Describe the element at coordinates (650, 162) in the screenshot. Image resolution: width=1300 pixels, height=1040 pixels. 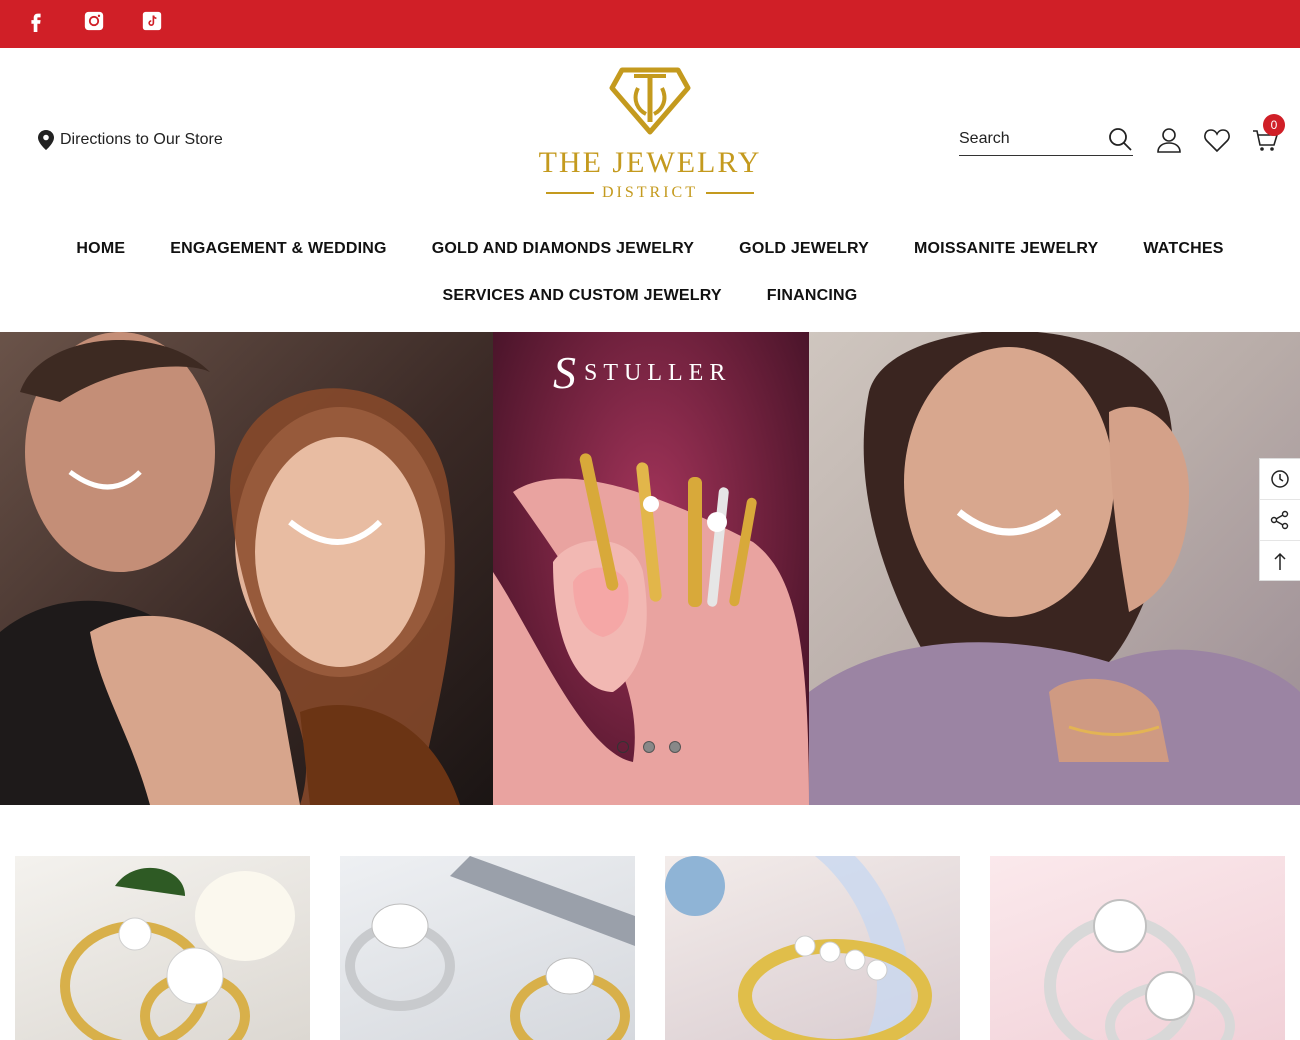
I see `logo-title: THE JEWELRY` at that location.